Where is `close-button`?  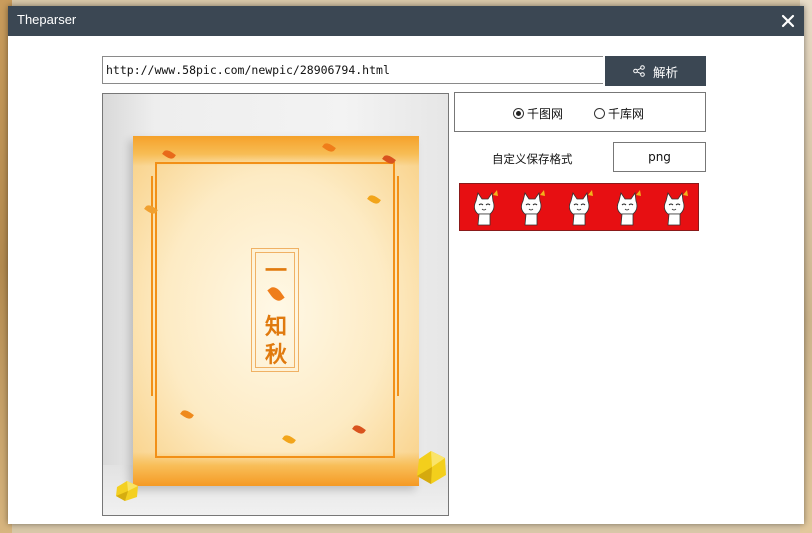
close-button is located at coordinates (788, 21).